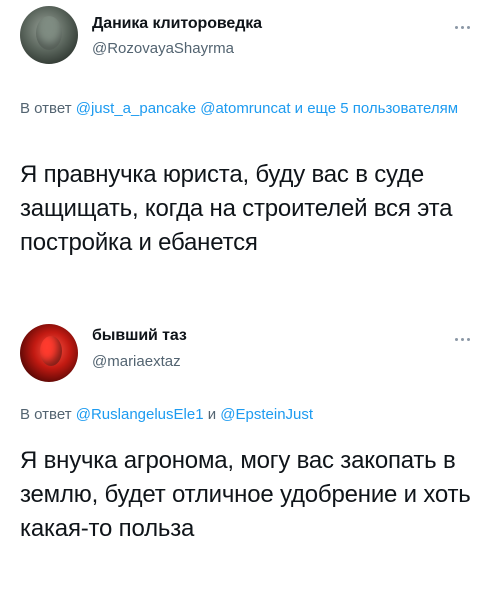 This screenshot has width=500, height=597. Describe the element at coordinates (136, 108) in the screenshot. I see `mention-link: @just_a_pancake` at that location.